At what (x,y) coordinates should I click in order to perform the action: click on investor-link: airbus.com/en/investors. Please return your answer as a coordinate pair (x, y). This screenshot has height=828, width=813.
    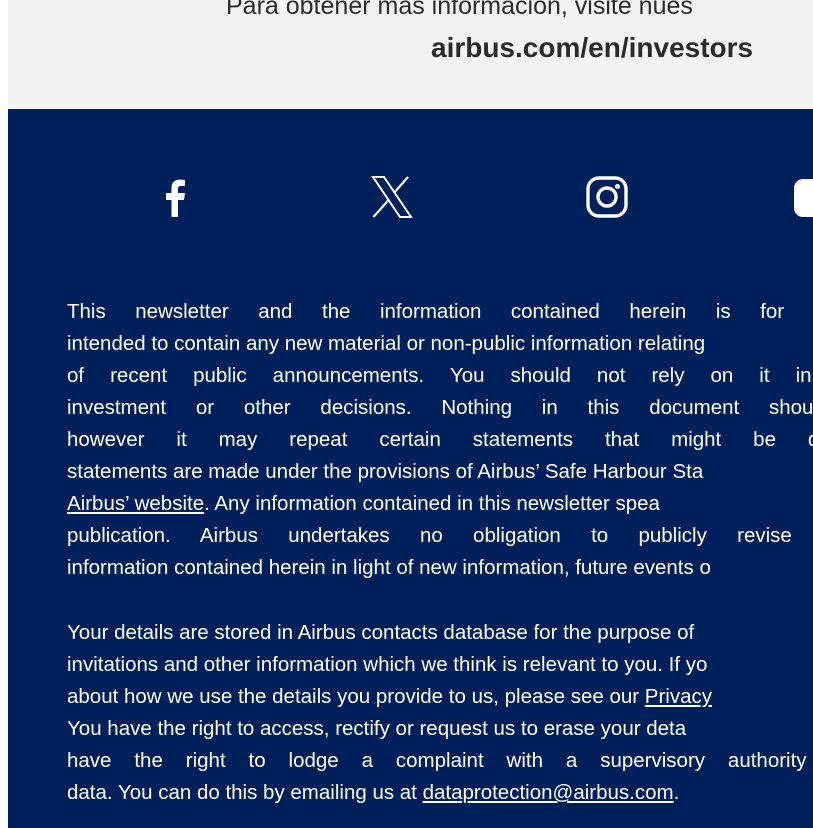
    Looking at the image, I should click on (592, 48).